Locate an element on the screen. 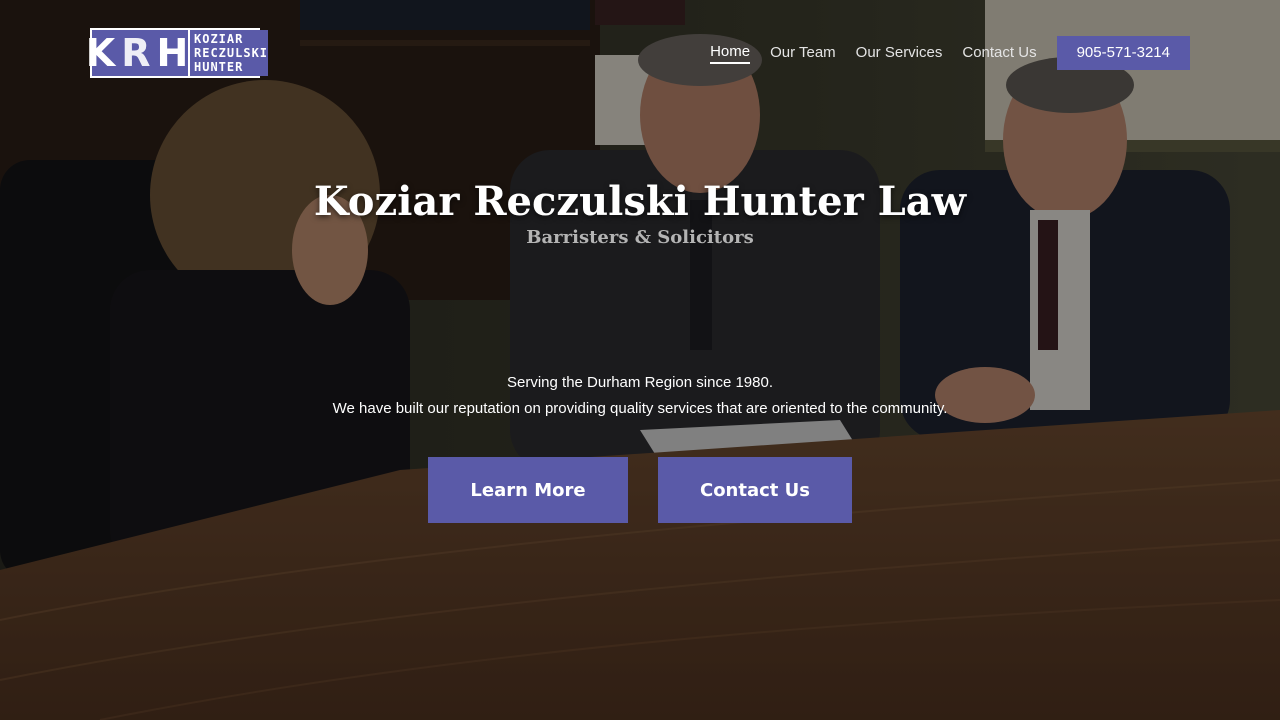 This screenshot has width=1280, height=720. site-logo: KRH KOZIAR RECZULSKI HUNTER is located at coordinates (177, 53).